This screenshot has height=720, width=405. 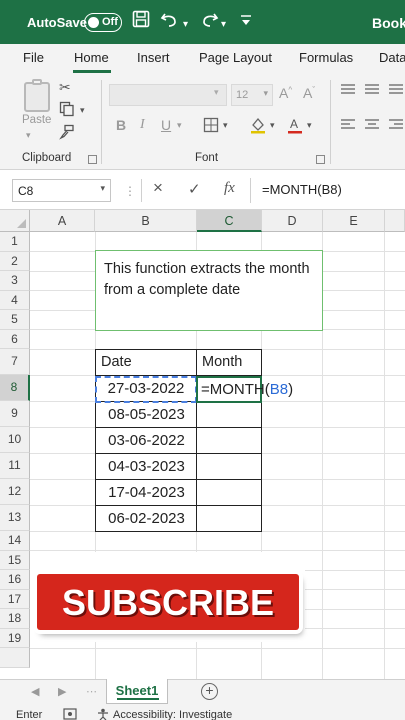 What do you see at coordinates (15, 518) in the screenshot?
I see `row-header-13: 13` at bounding box center [15, 518].